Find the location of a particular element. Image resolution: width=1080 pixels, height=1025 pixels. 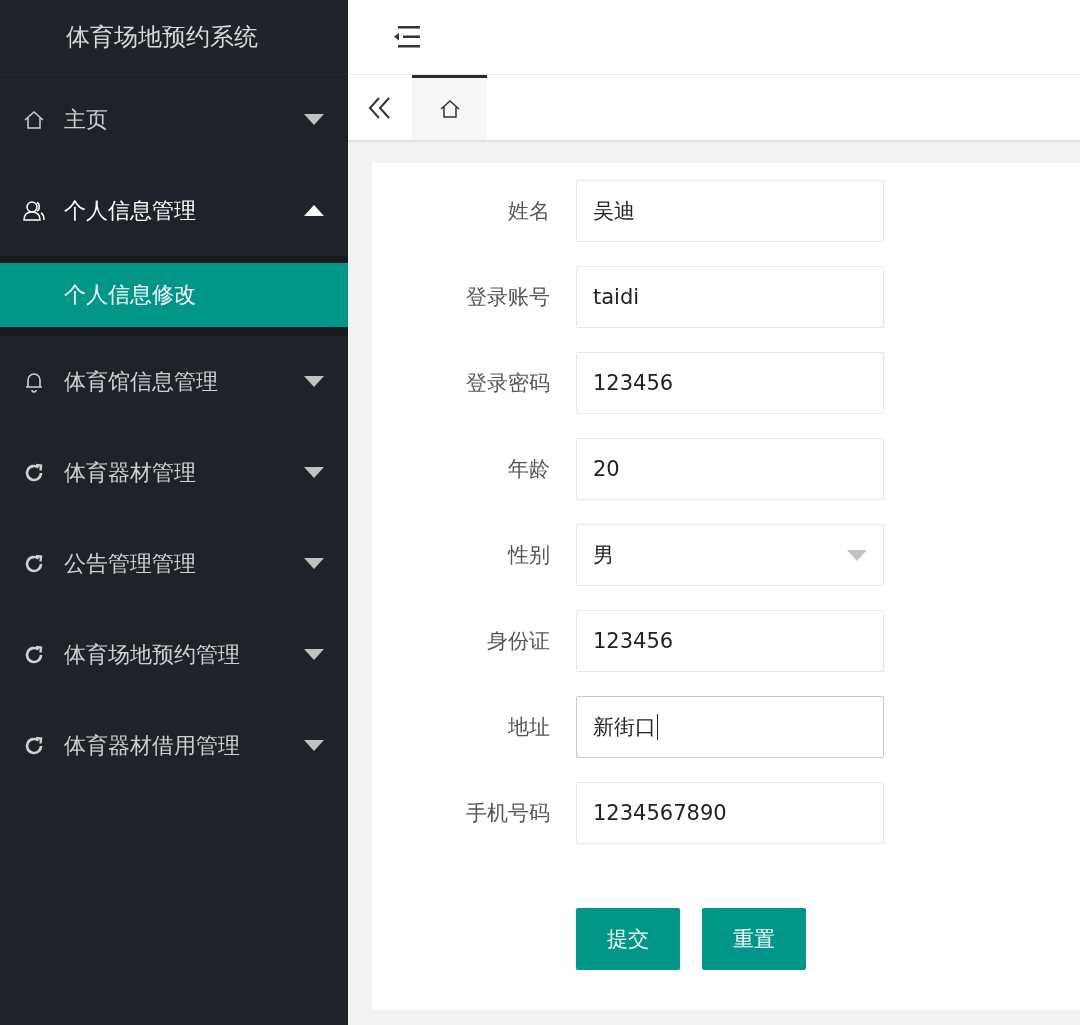

sidebar-item: 体育馆信息管理 is located at coordinates (174, 381).